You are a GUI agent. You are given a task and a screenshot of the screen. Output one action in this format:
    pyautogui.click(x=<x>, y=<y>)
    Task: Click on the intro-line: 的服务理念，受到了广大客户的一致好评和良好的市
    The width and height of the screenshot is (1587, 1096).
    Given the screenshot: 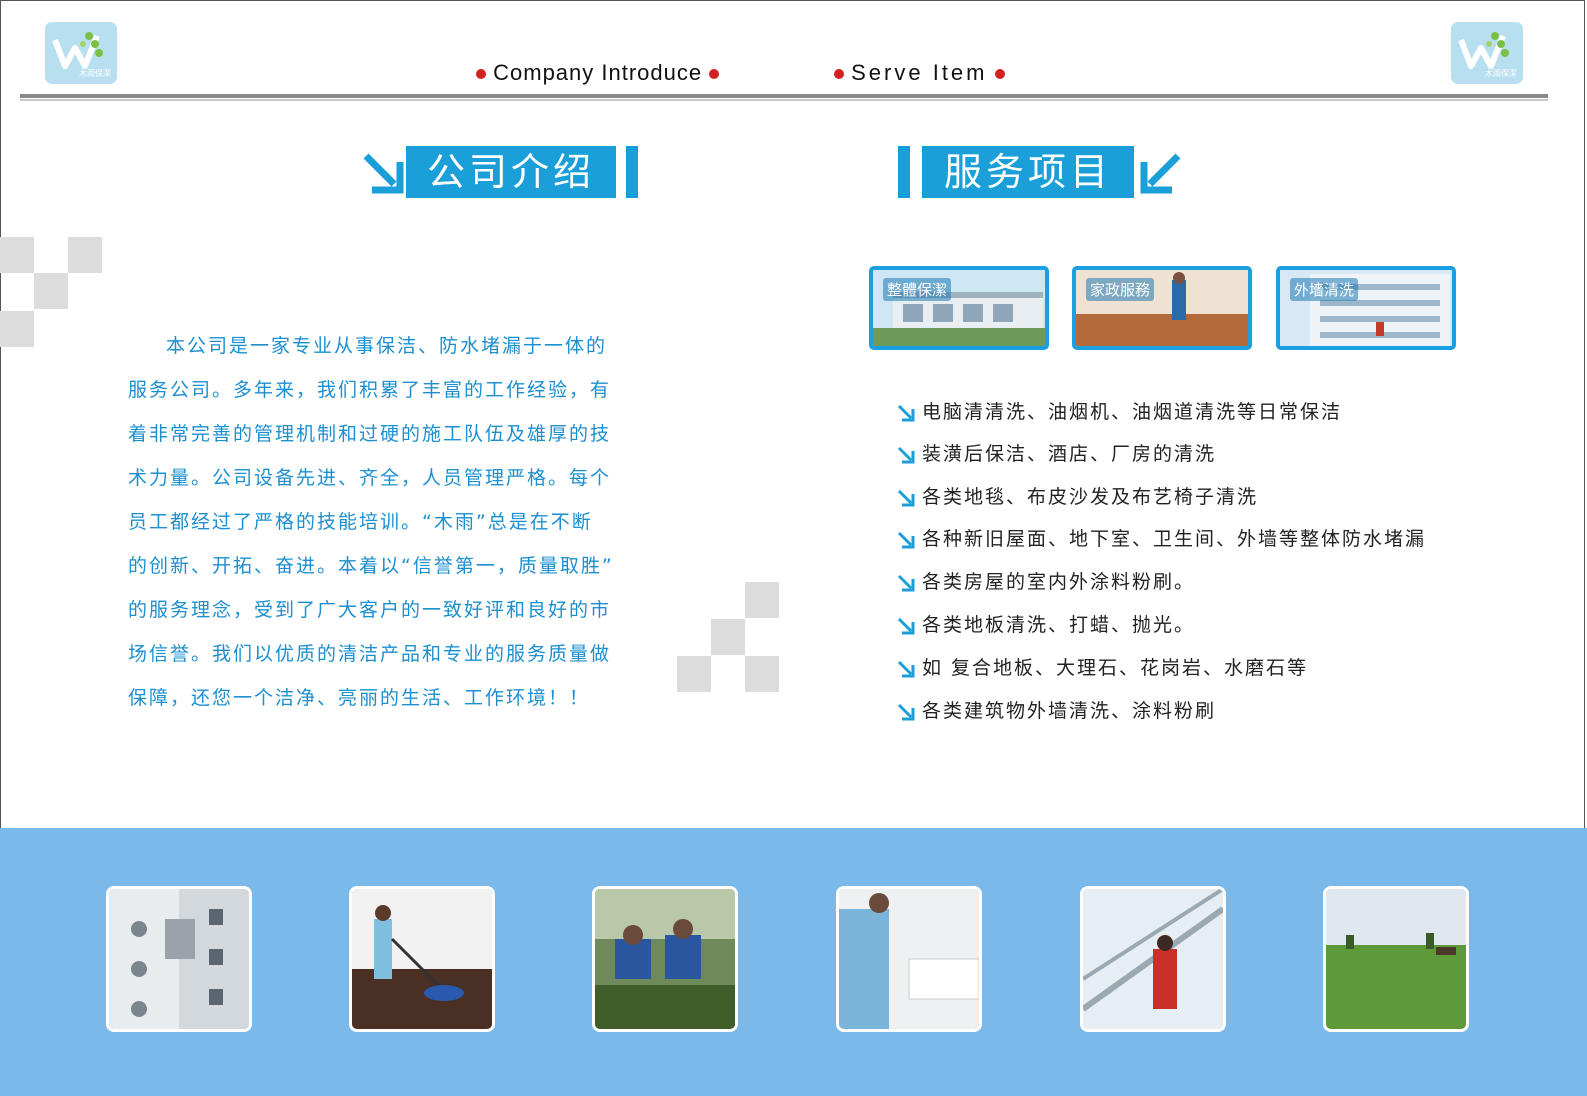 What is the action you would take?
    pyautogui.click(x=370, y=610)
    